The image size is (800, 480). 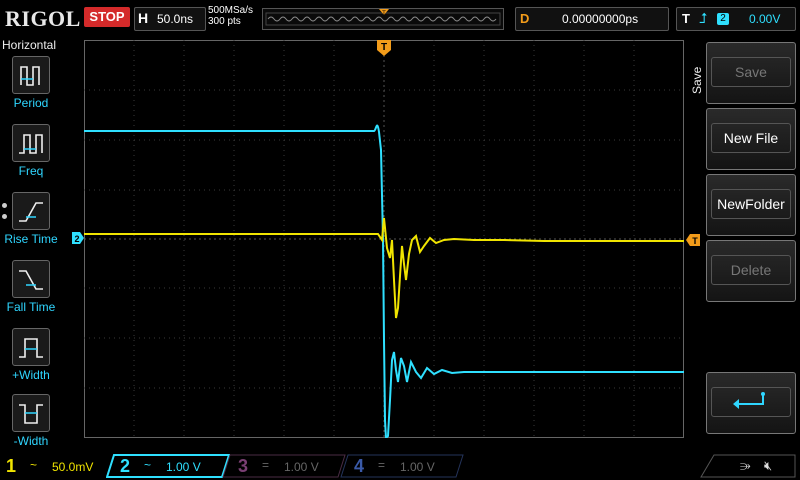 I want to click on fall-time-icon, so click(x=31, y=279).